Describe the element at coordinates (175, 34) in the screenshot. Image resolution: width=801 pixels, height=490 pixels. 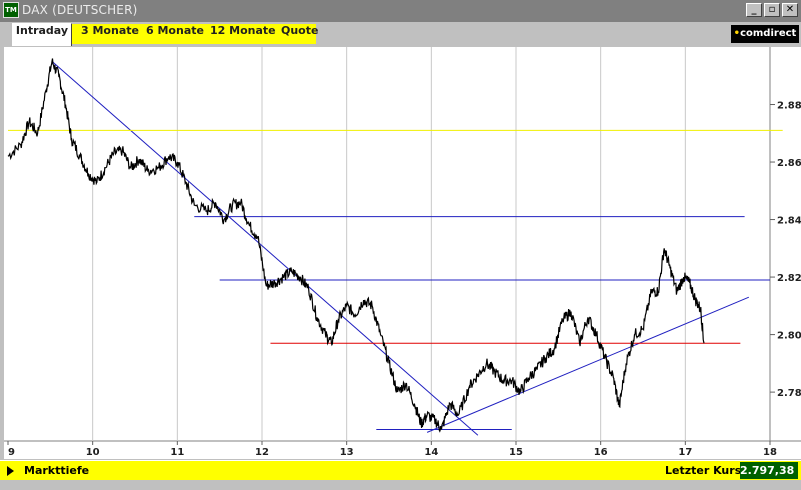
I see `tab-6-monate: 6 Monate` at that location.